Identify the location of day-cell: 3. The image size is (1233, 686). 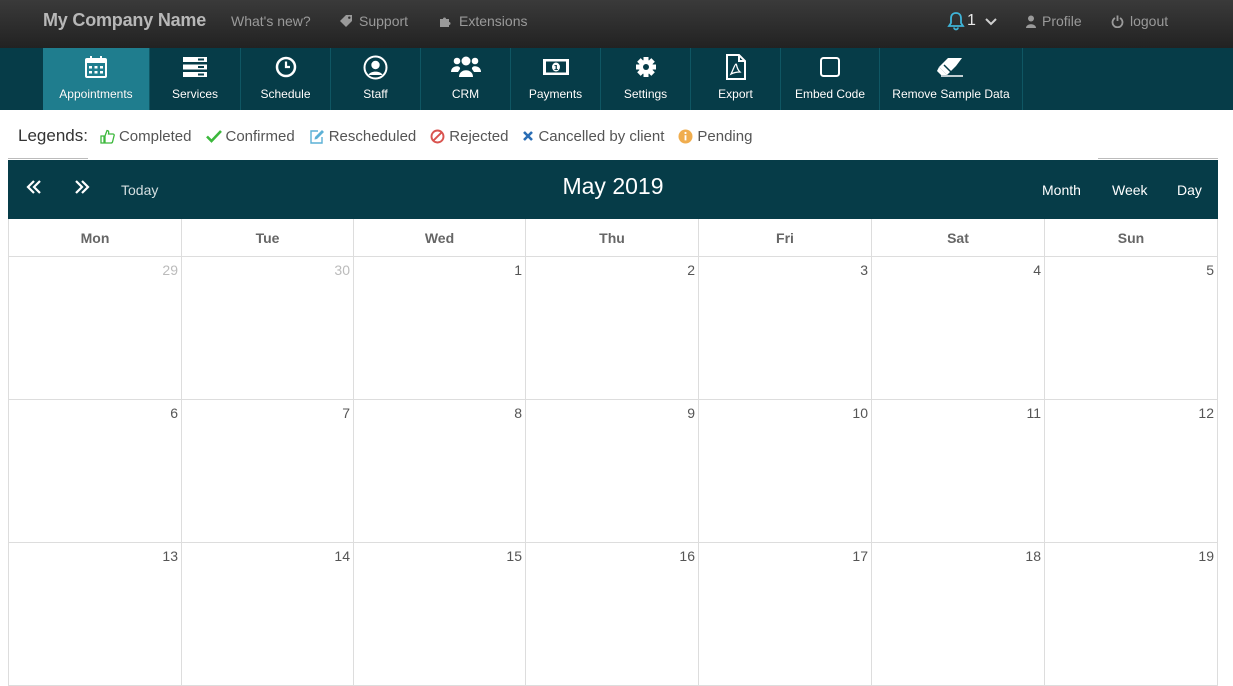
(785, 328).